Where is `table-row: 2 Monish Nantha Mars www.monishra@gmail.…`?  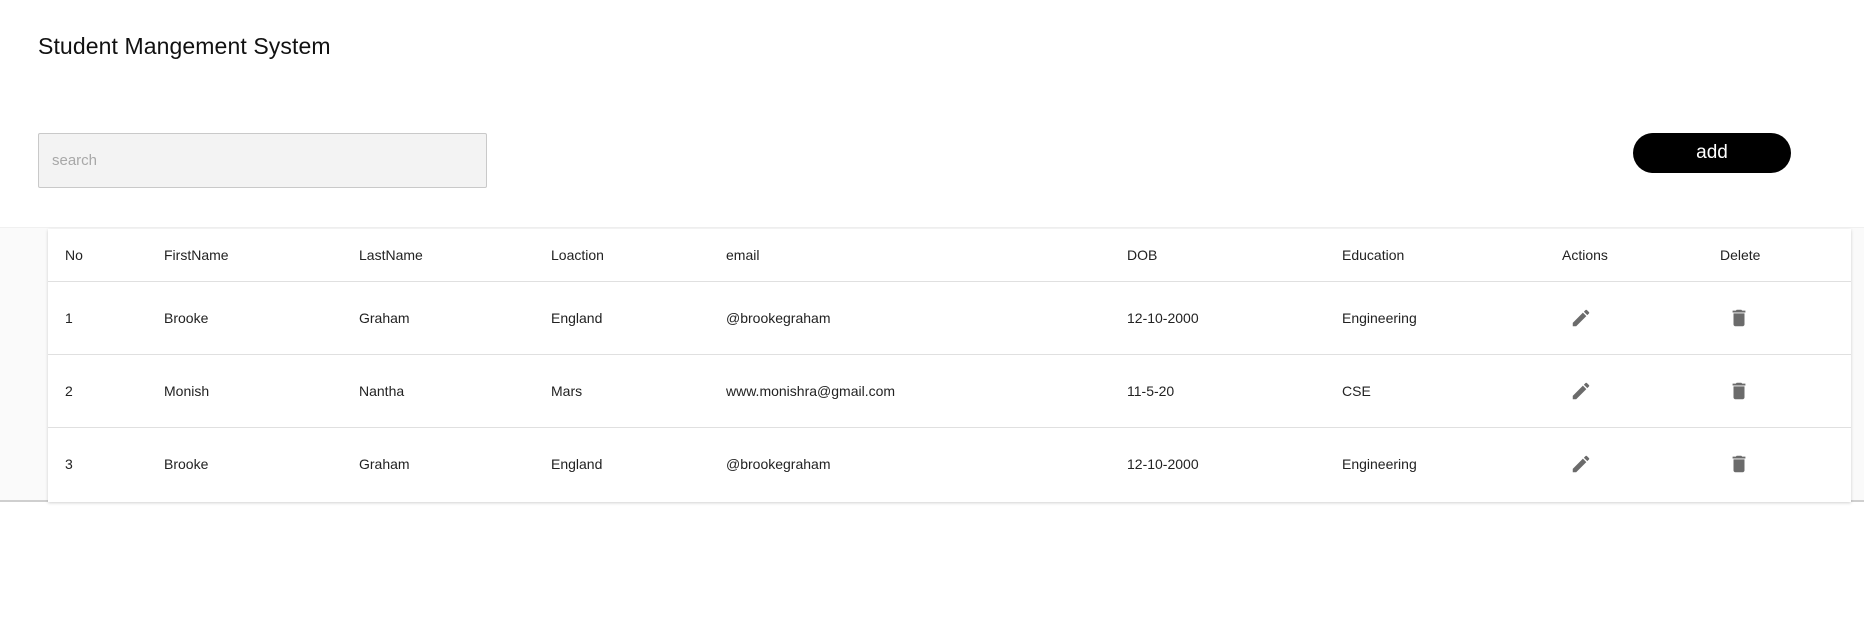
table-row: 2 Monish Nantha Mars www.monishra@gmail.… is located at coordinates (949, 391).